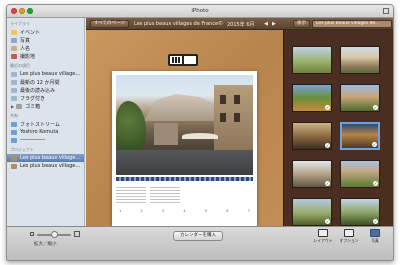 Image resolution: width=400 pixels, height=265 pixels. I want to click on photo-house, so click(233, 117).